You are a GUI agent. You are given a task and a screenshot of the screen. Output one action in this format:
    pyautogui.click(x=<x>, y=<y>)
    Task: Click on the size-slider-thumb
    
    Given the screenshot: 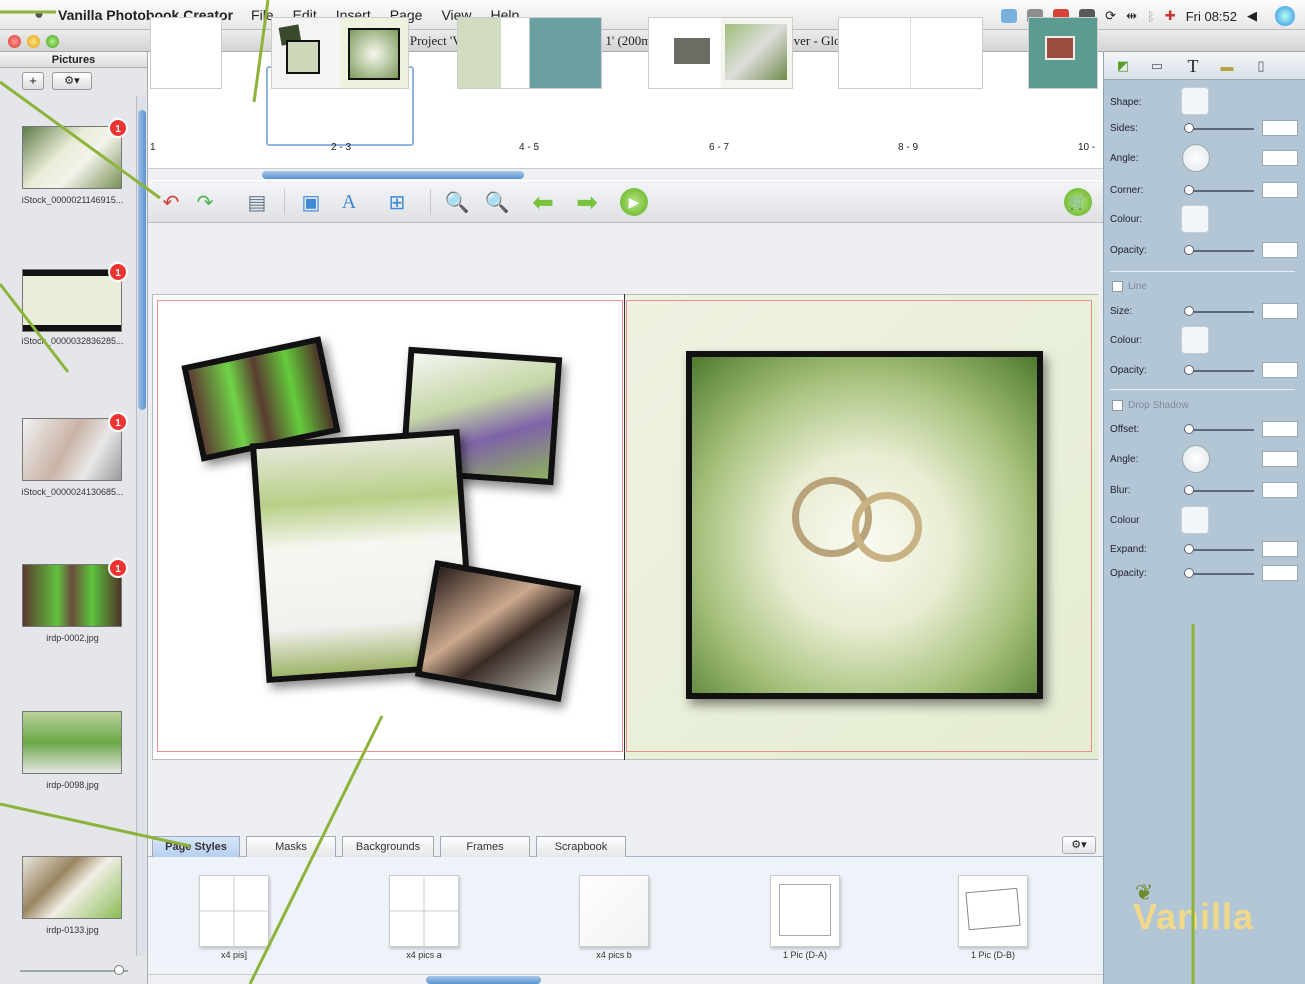 What is the action you would take?
    pyautogui.click(x=1189, y=311)
    